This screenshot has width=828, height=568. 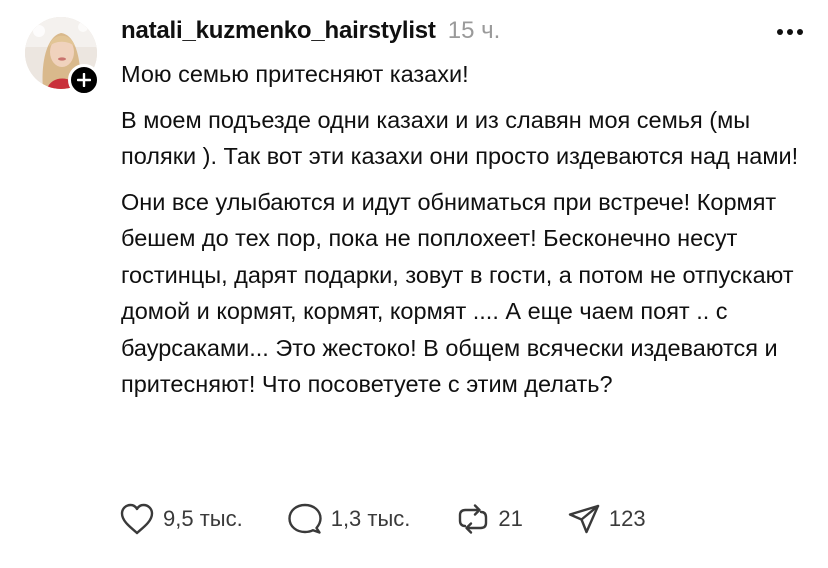 I want to click on like-button: 9,5 тыс., so click(x=181, y=519).